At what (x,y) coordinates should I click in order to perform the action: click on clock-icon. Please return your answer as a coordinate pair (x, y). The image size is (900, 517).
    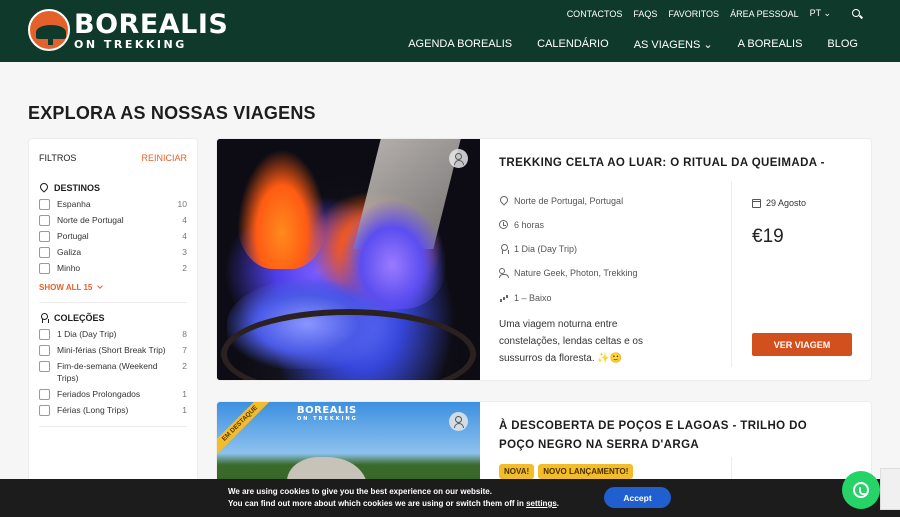
    Looking at the image, I should click on (504, 225).